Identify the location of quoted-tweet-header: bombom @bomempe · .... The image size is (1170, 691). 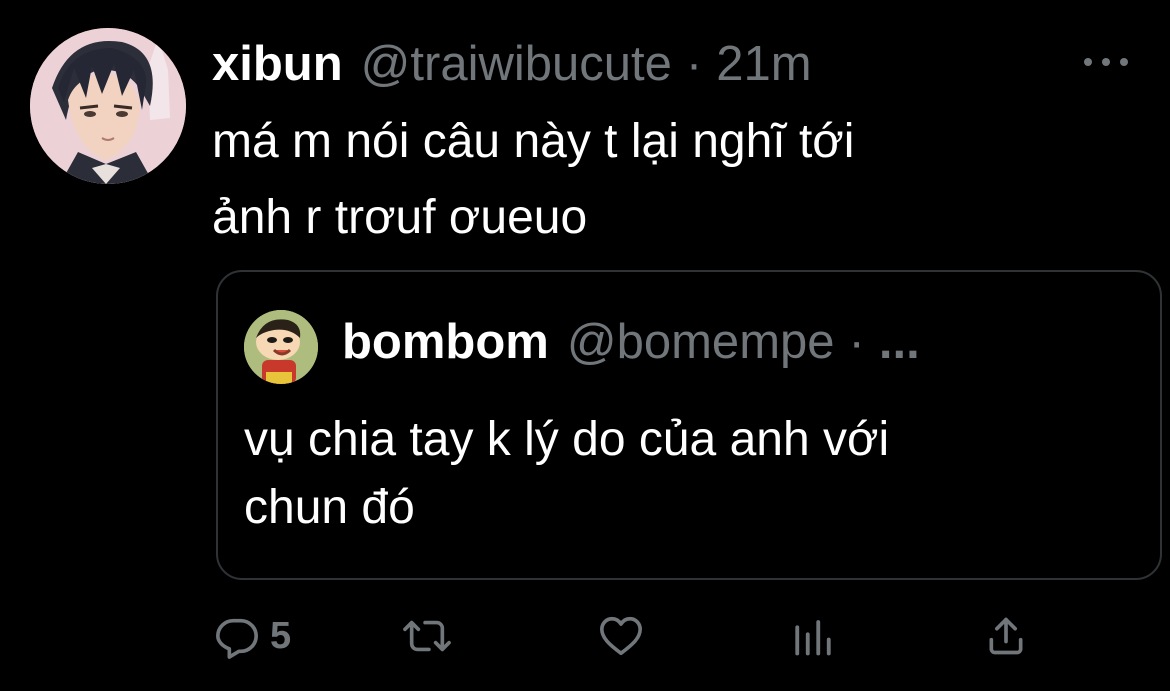
(631, 342).